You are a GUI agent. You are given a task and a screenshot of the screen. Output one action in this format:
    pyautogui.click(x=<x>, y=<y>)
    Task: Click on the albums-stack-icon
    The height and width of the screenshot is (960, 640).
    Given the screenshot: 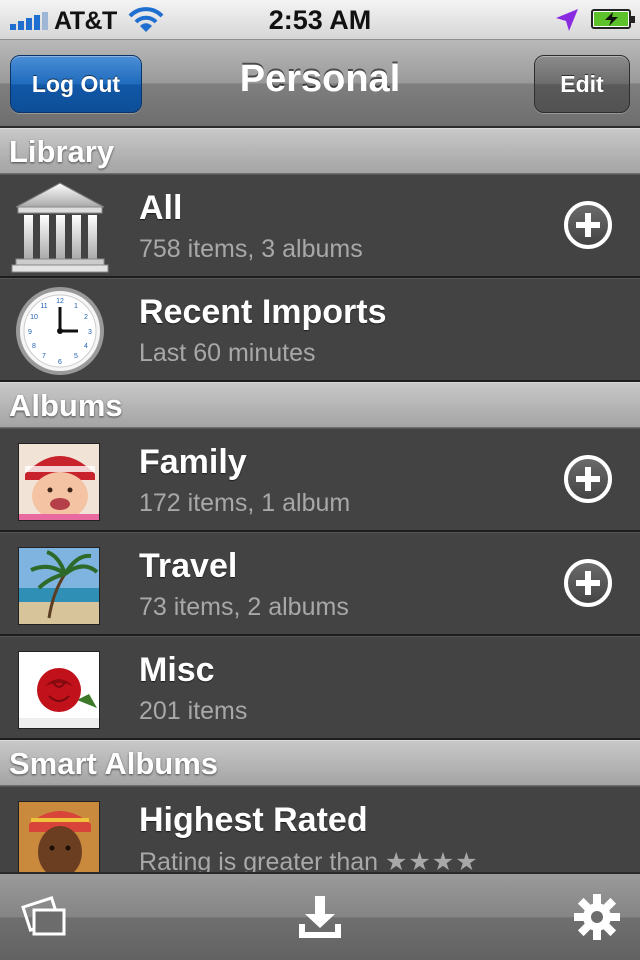 What is the action you would take?
    pyautogui.click(x=45, y=917)
    